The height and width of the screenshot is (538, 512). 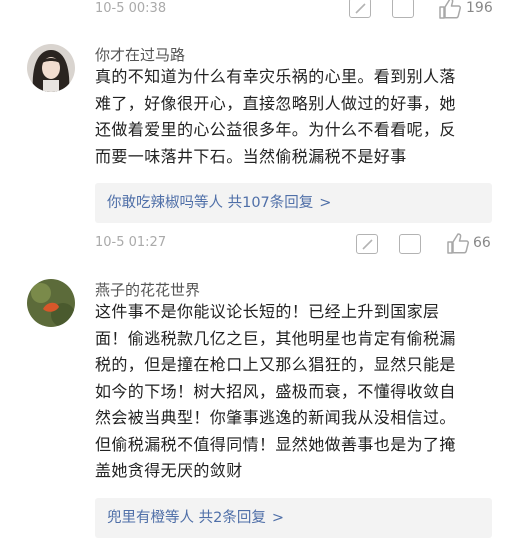 I want to click on comment-line: 税的，但是撞在枪口上又那么猖狂的，显然只能是, so click(x=275, y=364).